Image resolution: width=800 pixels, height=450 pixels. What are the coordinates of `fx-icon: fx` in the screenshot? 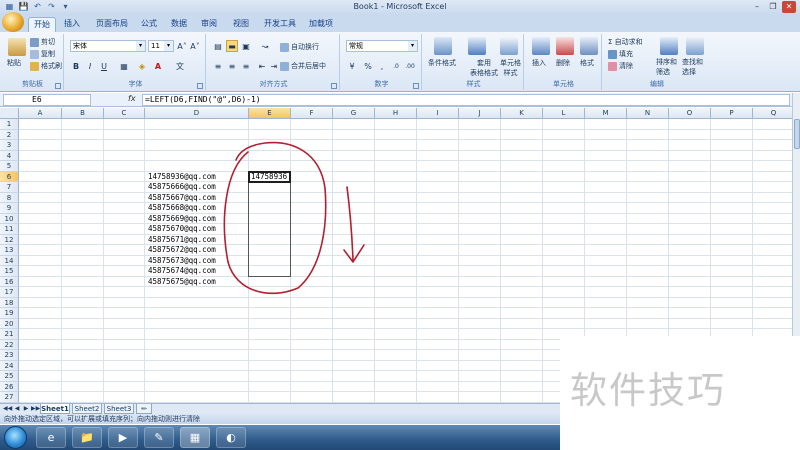 It's located at (132, 98).